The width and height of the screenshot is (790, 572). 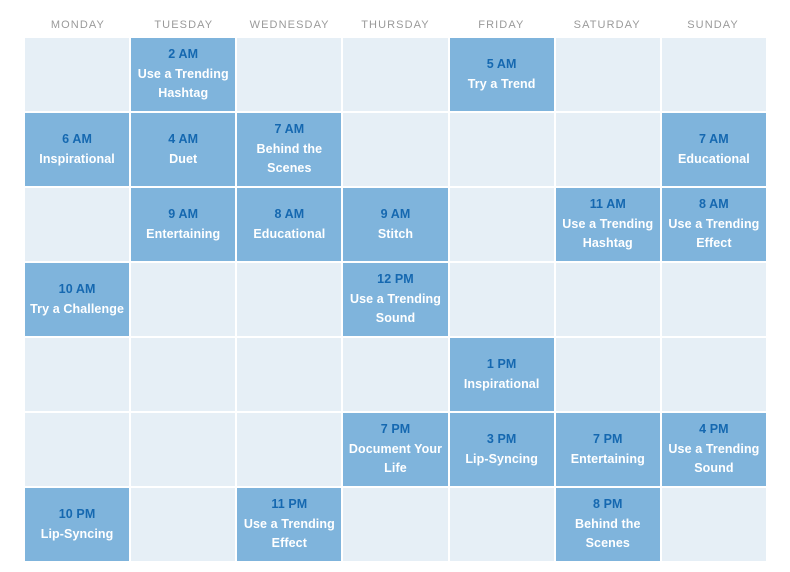 What do you see at coordinates (183, 158) in the screenshot?
I see `event-activity: Duet` at bounding box center [183, 158].